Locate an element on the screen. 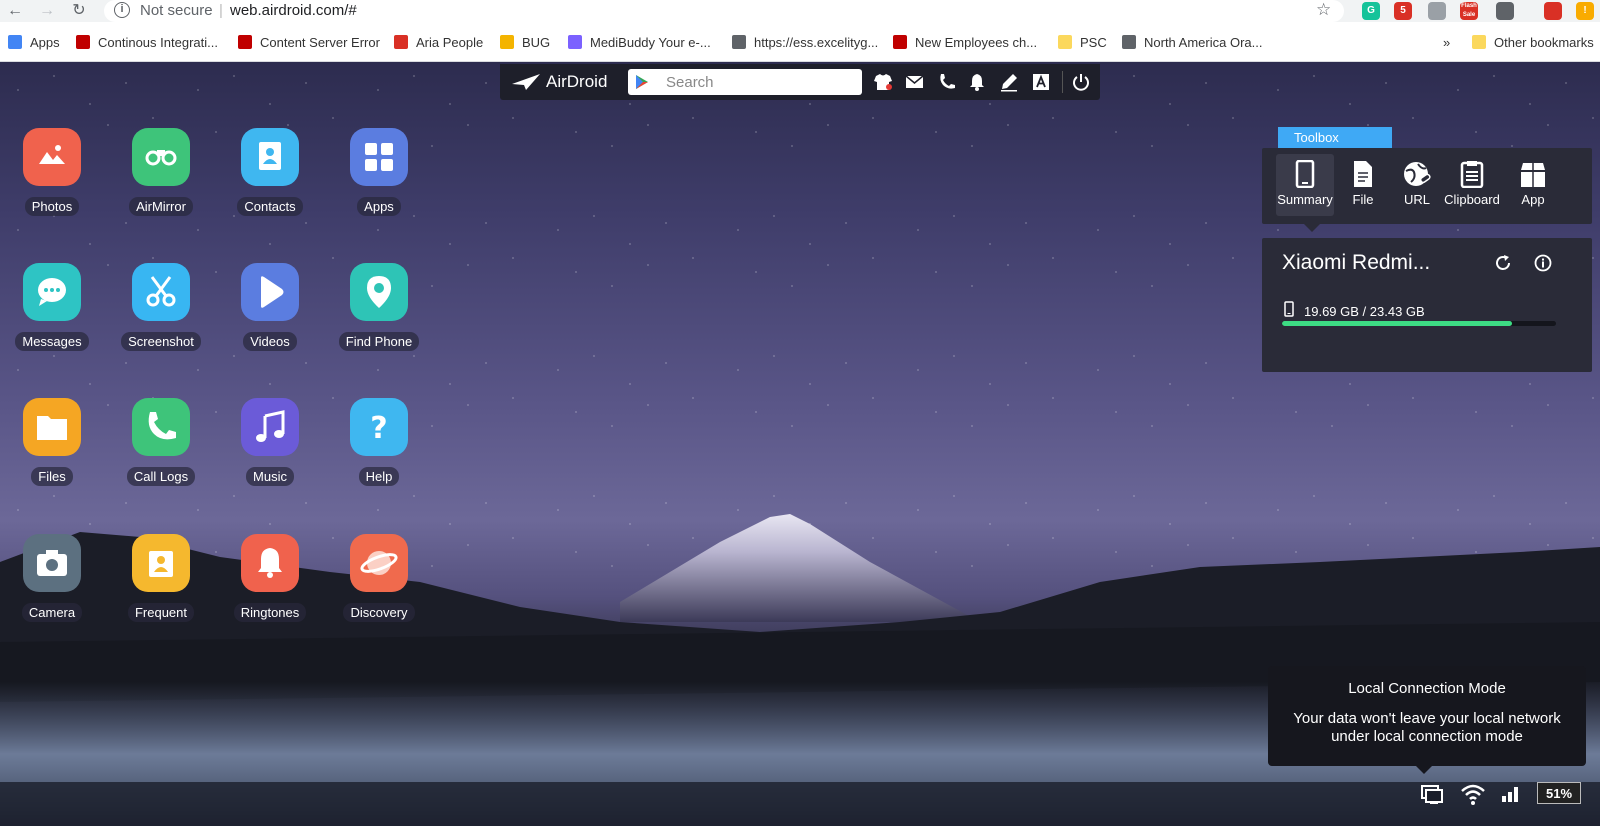 The height and width of the screenshot is (826, 1600). bookmark-item: Content Server Error is located at coordinates (309, 42).